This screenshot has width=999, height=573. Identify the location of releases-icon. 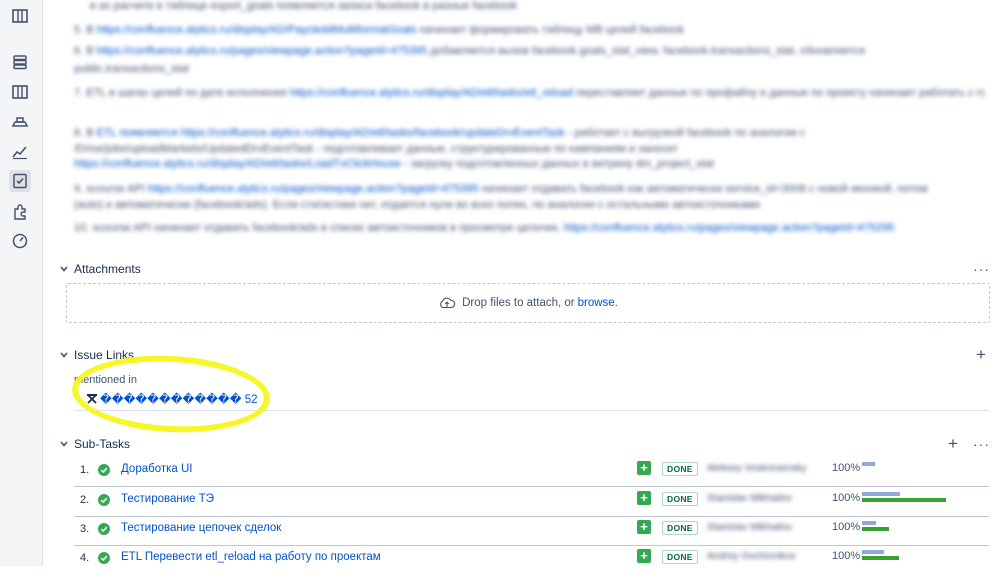
(20, 122).